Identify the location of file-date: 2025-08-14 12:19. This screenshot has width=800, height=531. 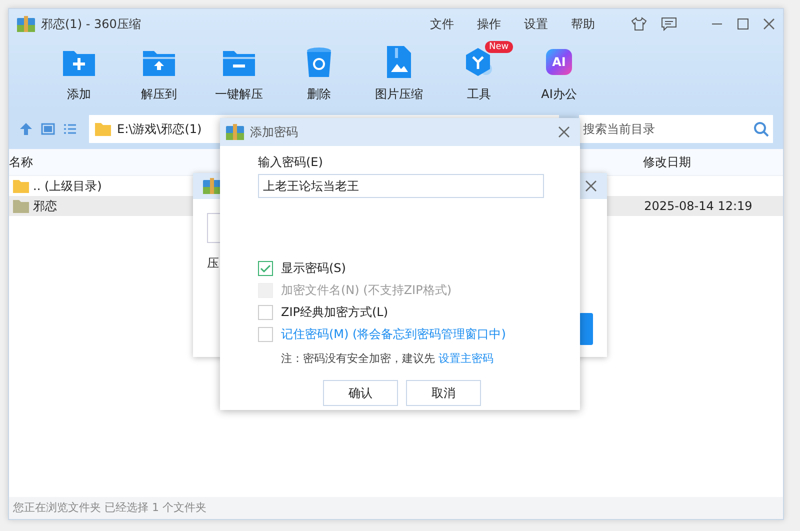
(695, 206).